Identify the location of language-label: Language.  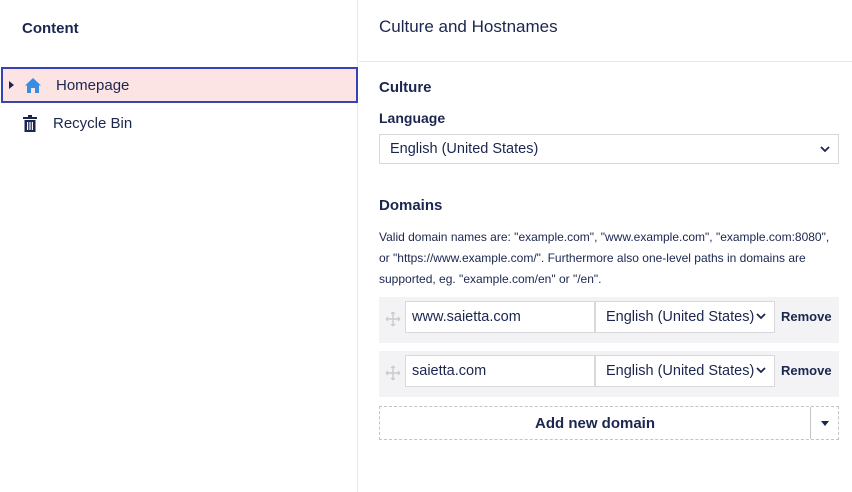
(412, 118).